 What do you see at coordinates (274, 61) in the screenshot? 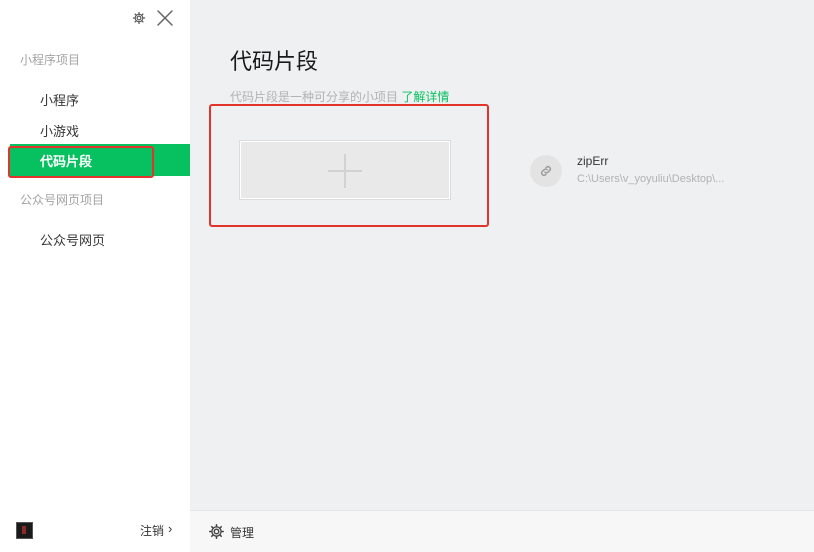
I see `page-title: 代码片段` at bounding box center [274, 61].